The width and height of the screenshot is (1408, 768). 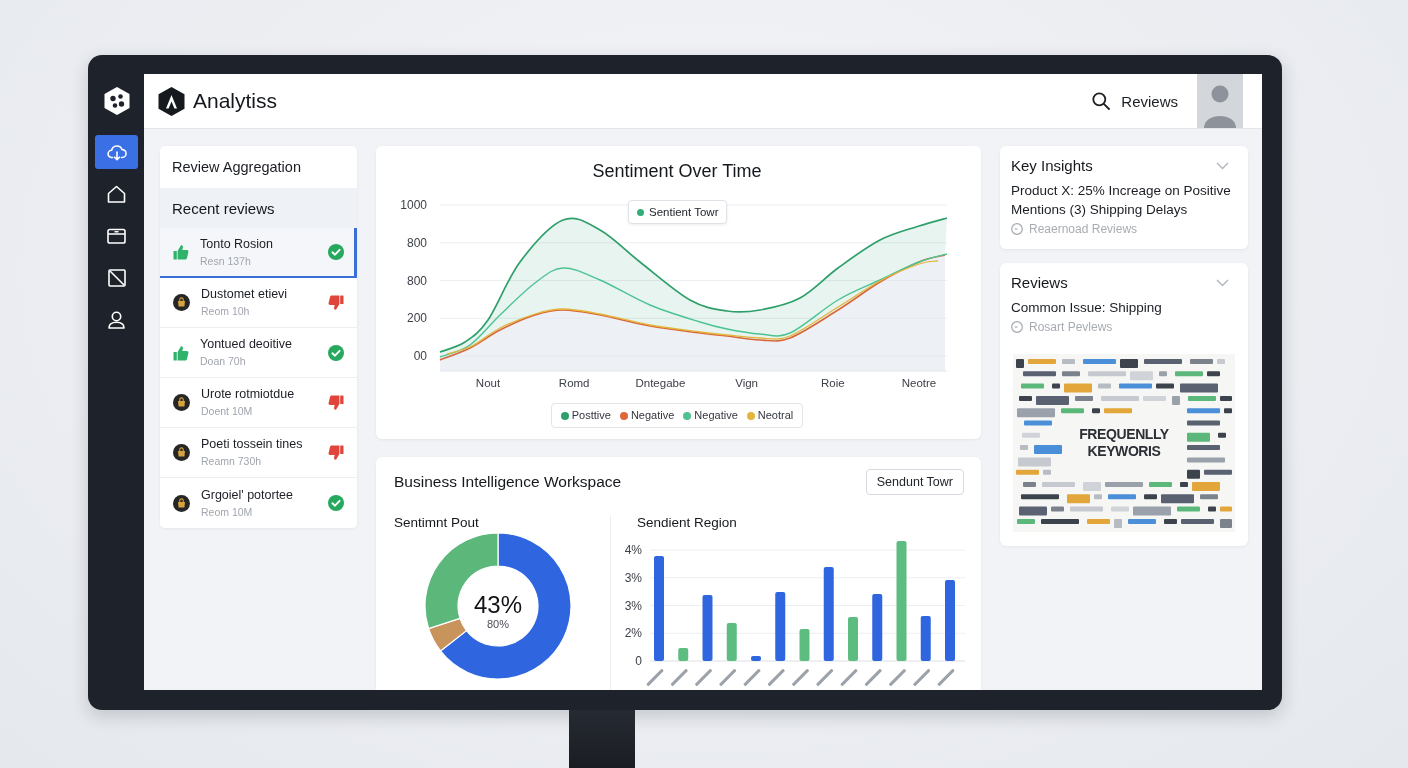 What do you see at coordinates (413, 205) in the screenshot?
I see `axis-tick-label: 1000` at bounding box center [413, 205].